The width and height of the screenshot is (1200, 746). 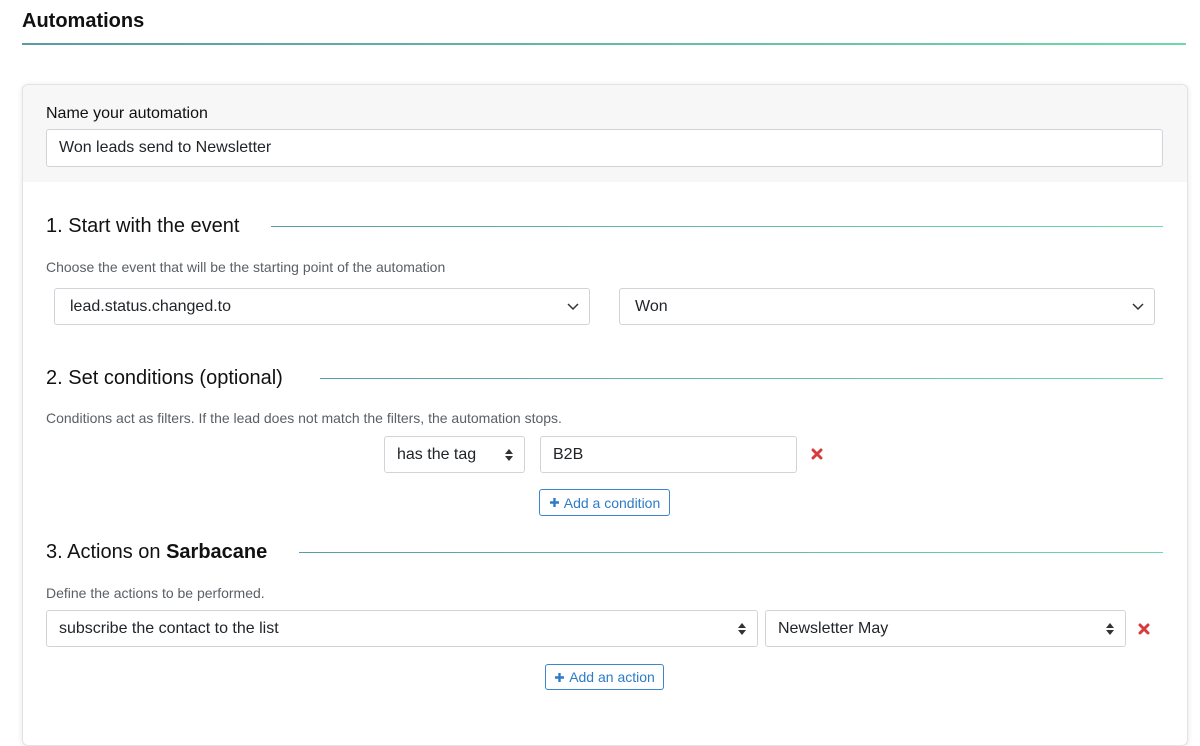 I want to click on condition-value-input, so click(x=668, y=454).